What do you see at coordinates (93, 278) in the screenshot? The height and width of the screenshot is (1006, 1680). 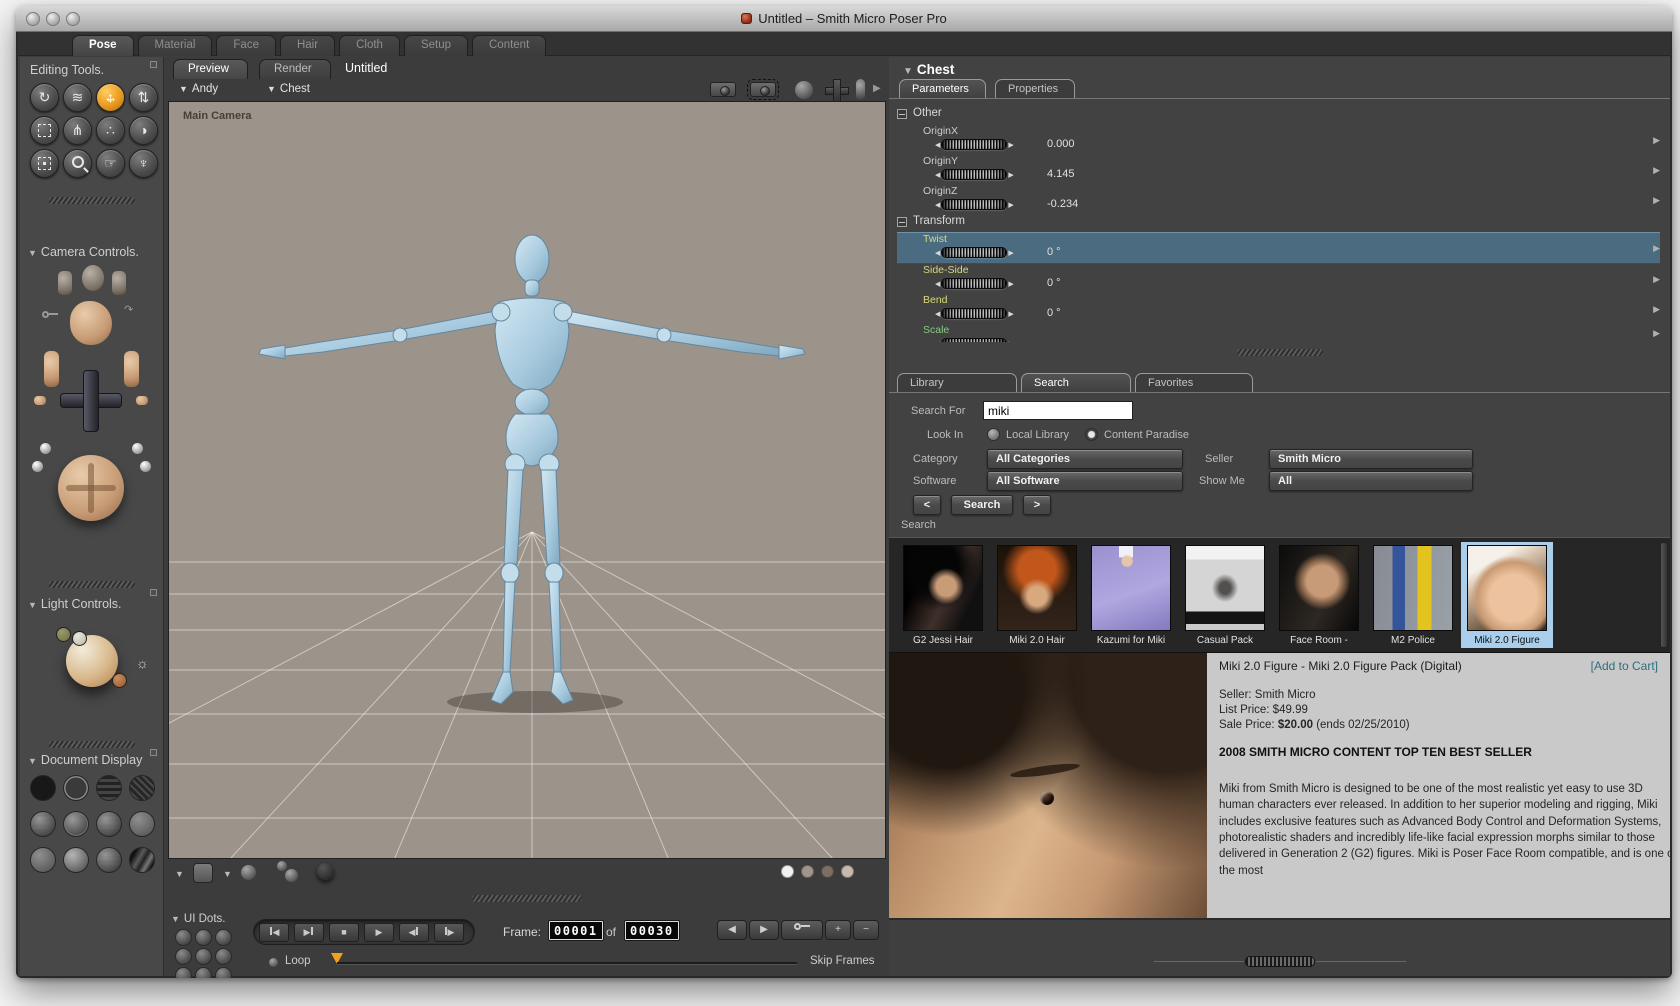 I see `flyaround-camera-icon` at bounding box center [93, 278].